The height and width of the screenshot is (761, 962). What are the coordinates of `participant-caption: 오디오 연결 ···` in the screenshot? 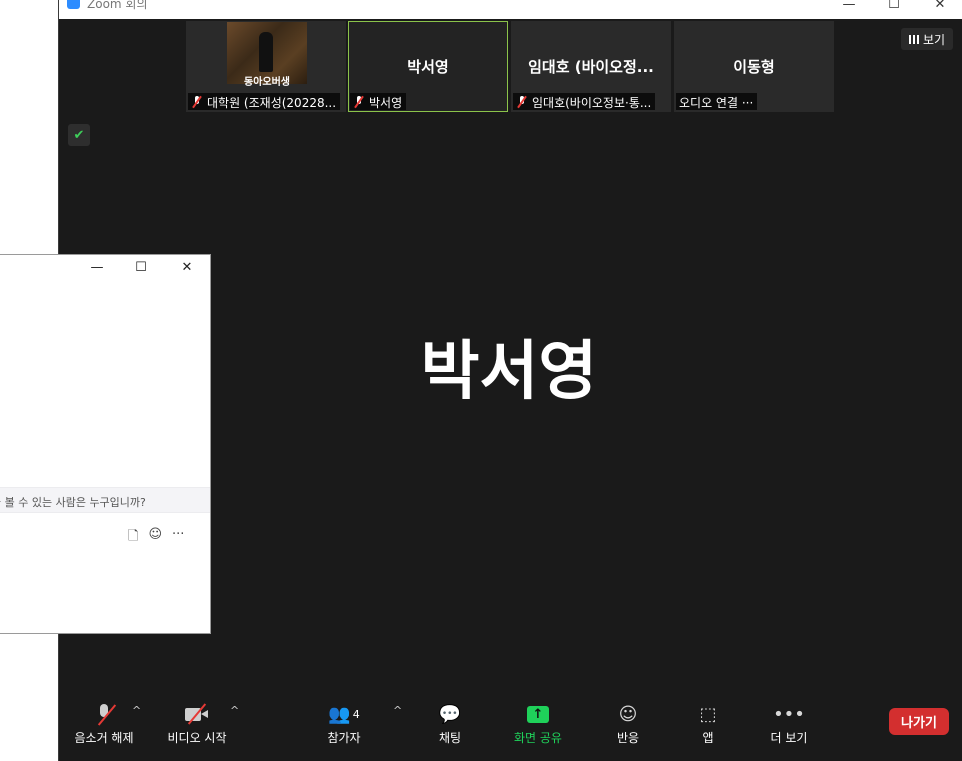 It's located at (717, 101).